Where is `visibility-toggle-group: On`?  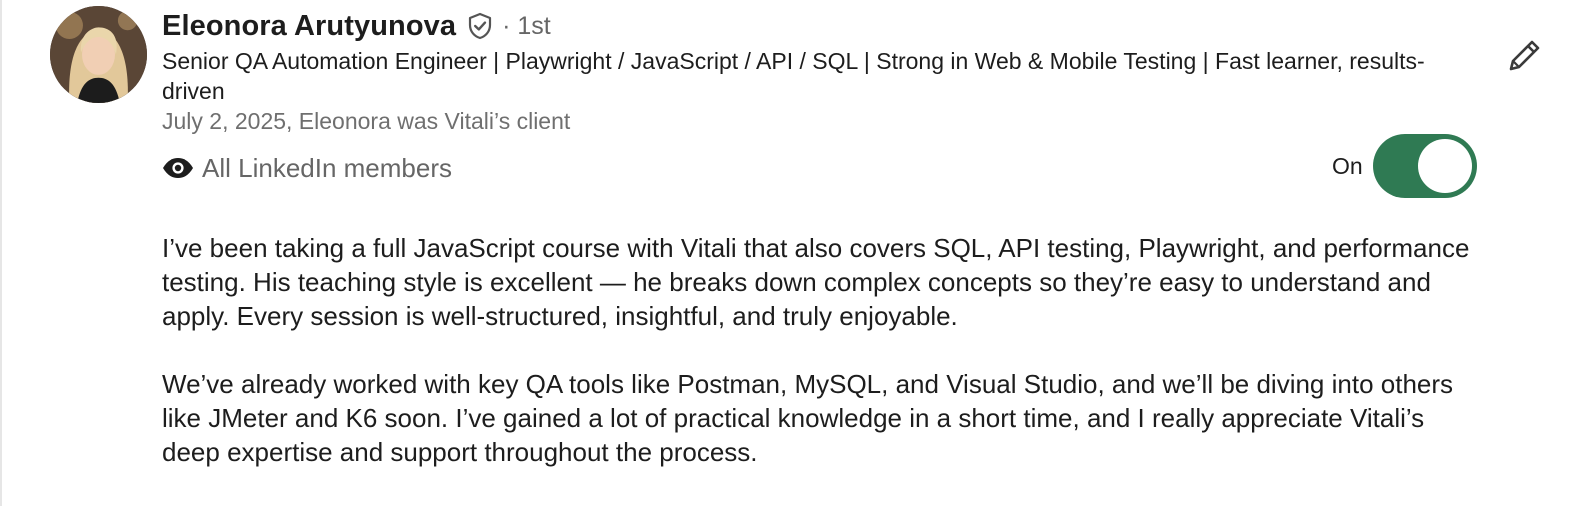
visibility-toggle-group: On is located at coordinates (1404, 166).